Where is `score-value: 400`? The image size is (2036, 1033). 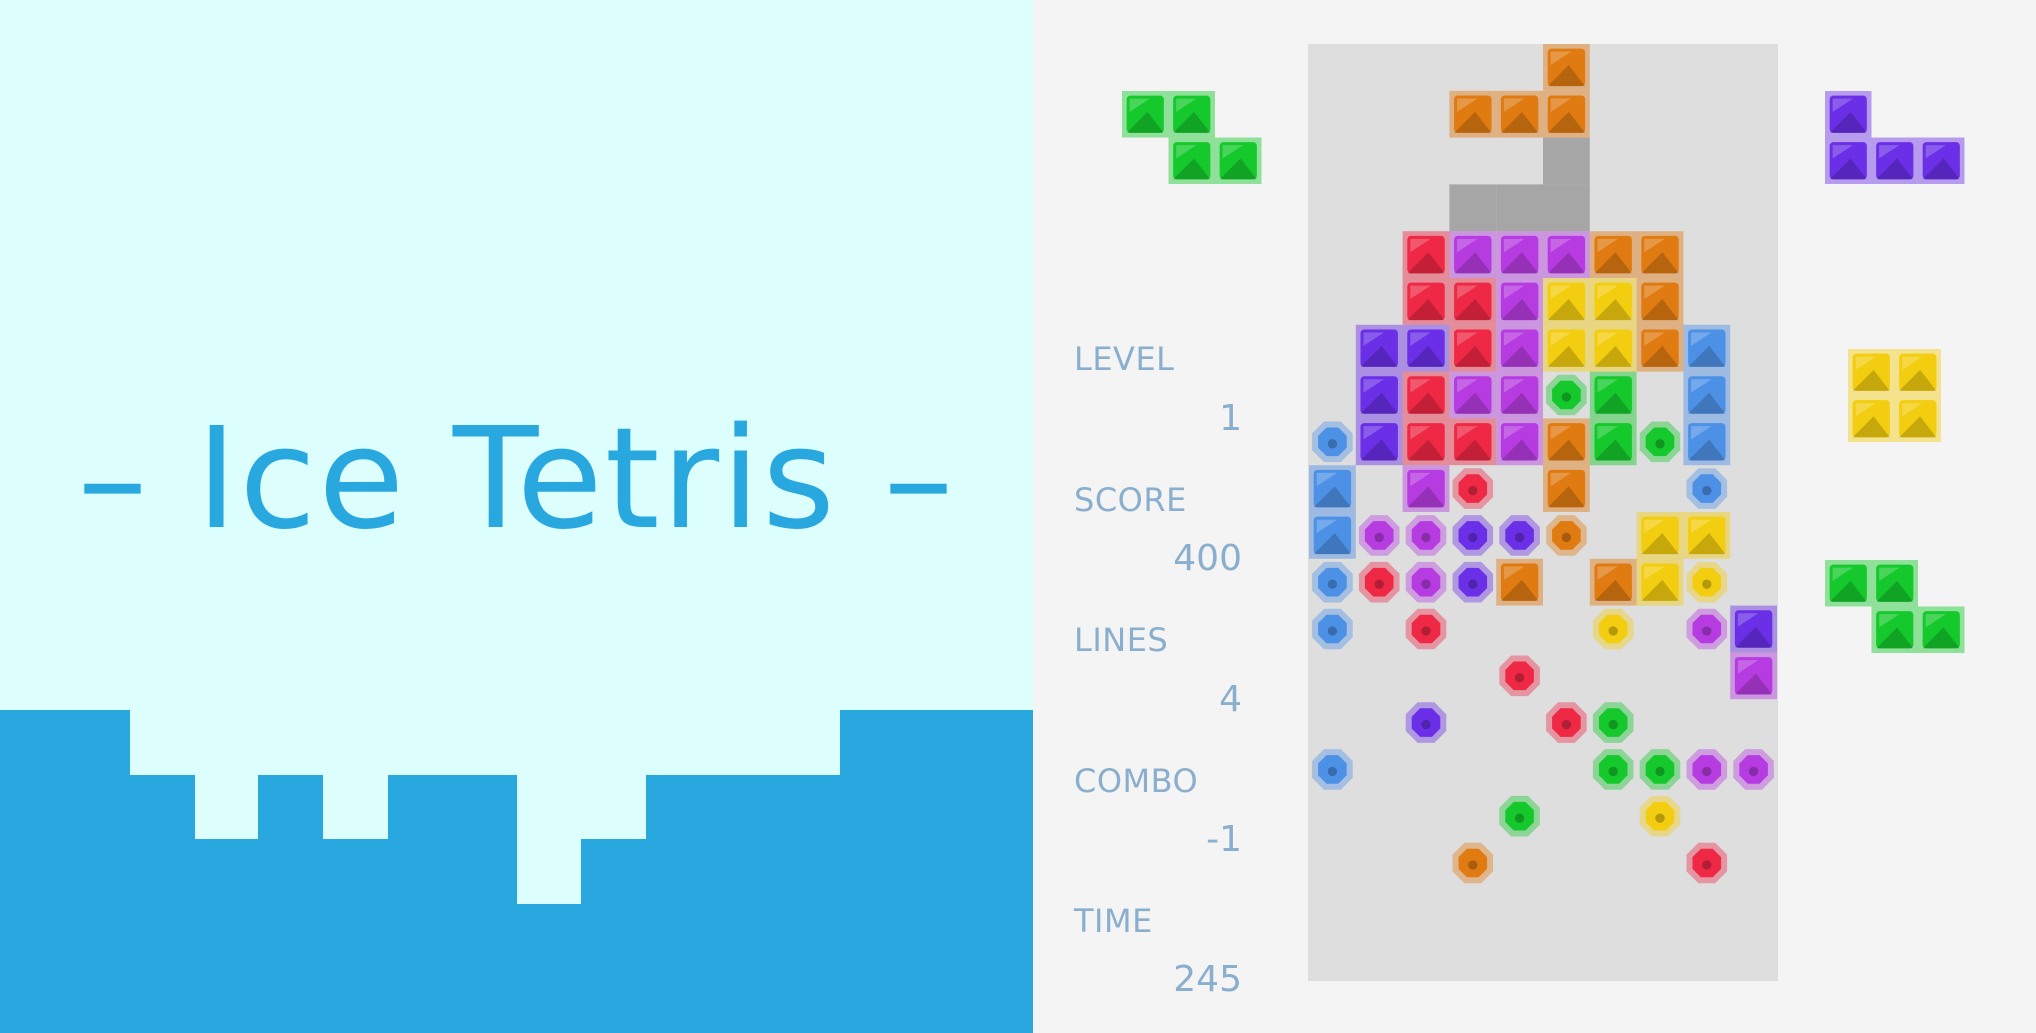
score-value: 400 is located at coordinates (1207, 558).